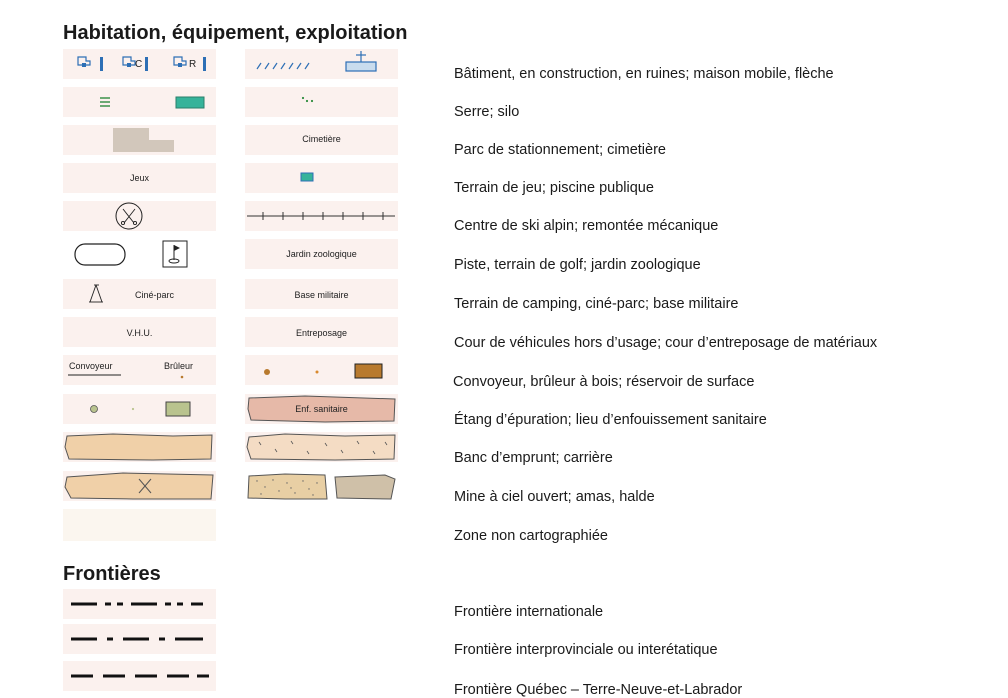  Describe the element at coordinates (235, 33) in the screenshot. I see `section-heading-habitation: Habitation, équipement, exploitation` at that location.